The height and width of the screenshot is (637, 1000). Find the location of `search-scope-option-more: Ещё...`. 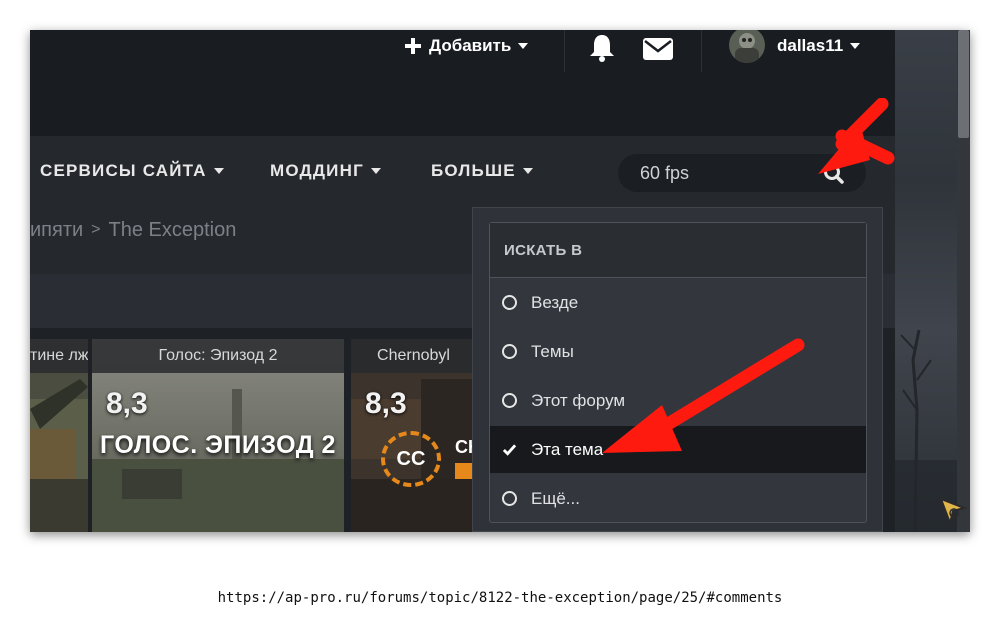

search-scope-option-more: Ещё... is located at coordinates (678, 498).